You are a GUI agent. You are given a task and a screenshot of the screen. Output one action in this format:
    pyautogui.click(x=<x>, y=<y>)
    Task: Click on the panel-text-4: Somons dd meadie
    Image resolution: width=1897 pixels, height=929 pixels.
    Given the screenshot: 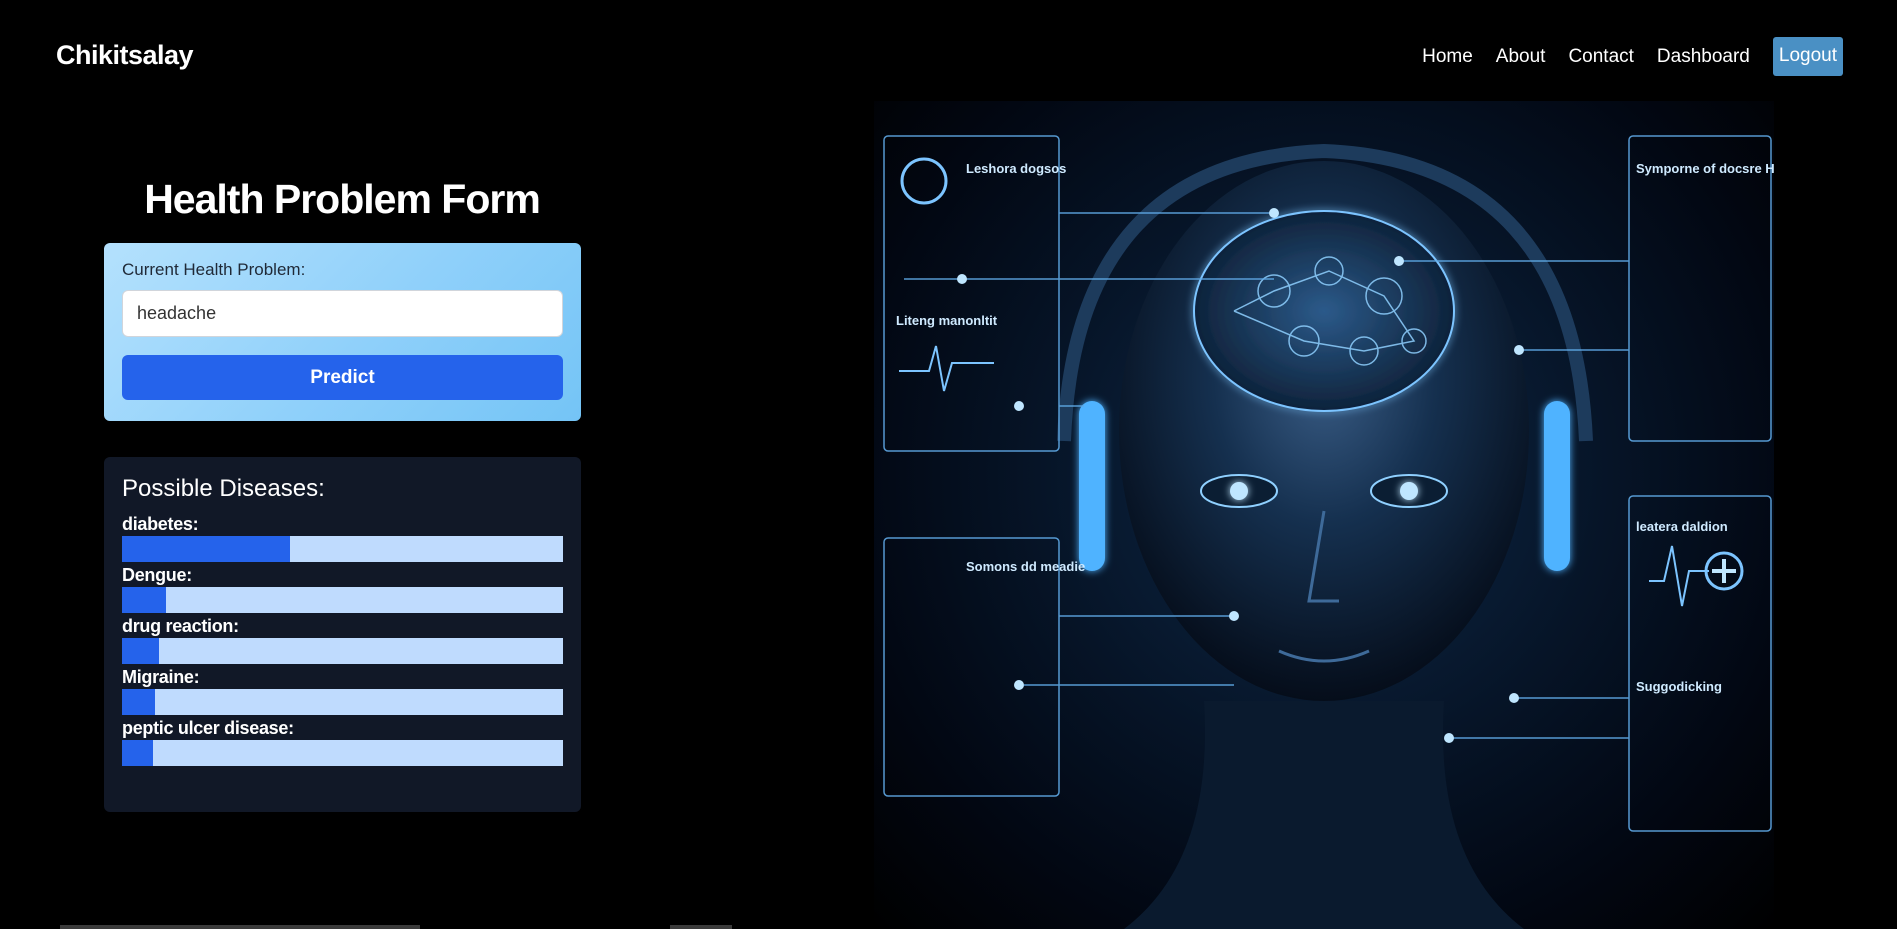 What is the action you would take?
    pyautogui.click(x=1025, y=566)
    